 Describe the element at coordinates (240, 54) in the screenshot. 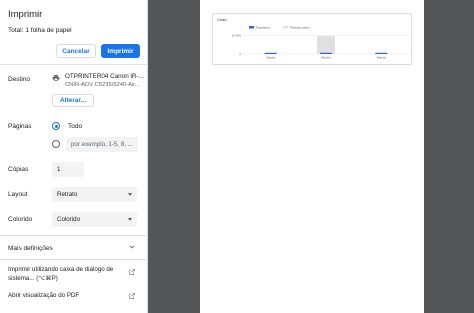

I see `y-tick-label: 0` at that location.